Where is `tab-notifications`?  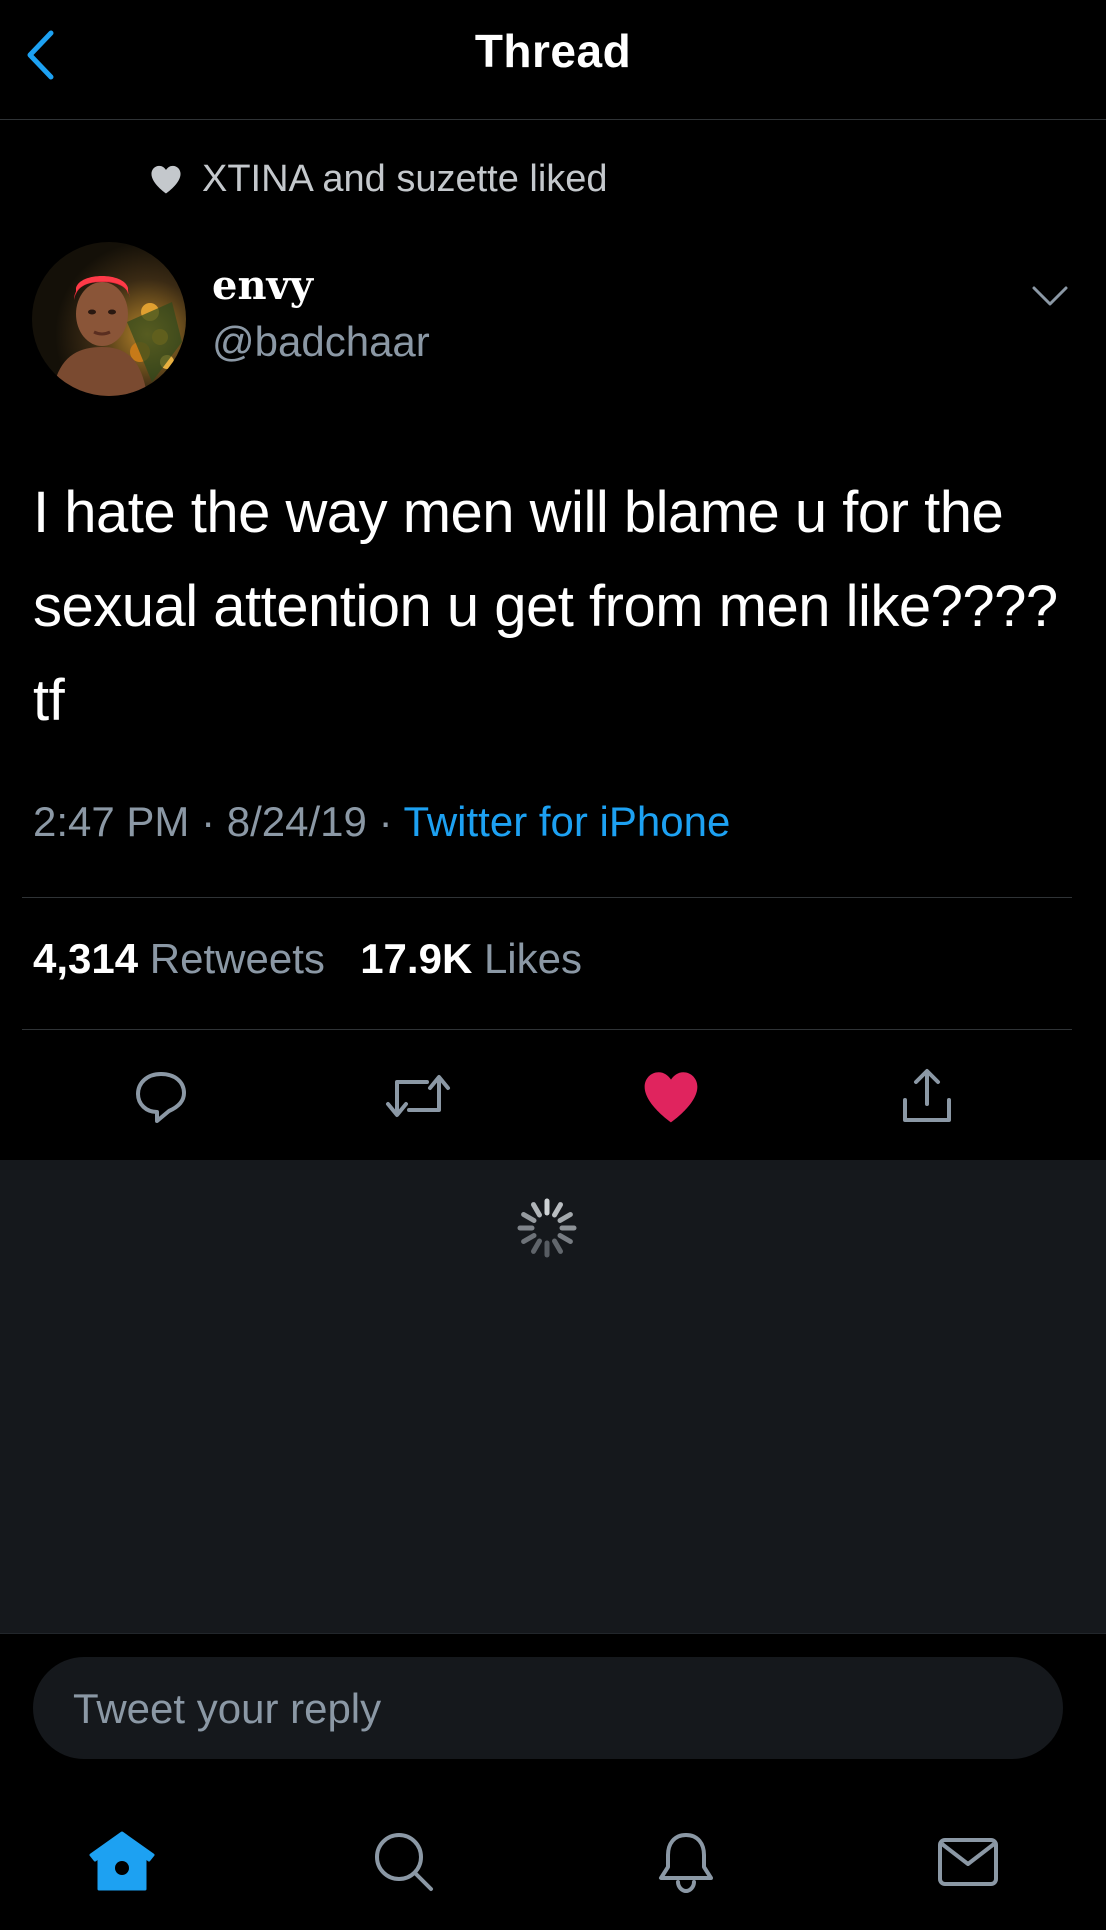
tab-notifications is located at coordinates (686, 1862).